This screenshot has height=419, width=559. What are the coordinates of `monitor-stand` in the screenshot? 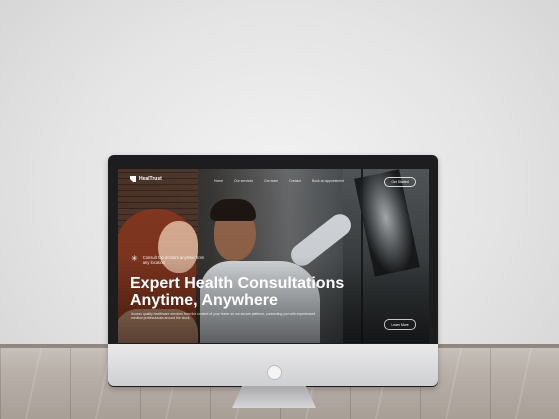 It's located at (274, 397).